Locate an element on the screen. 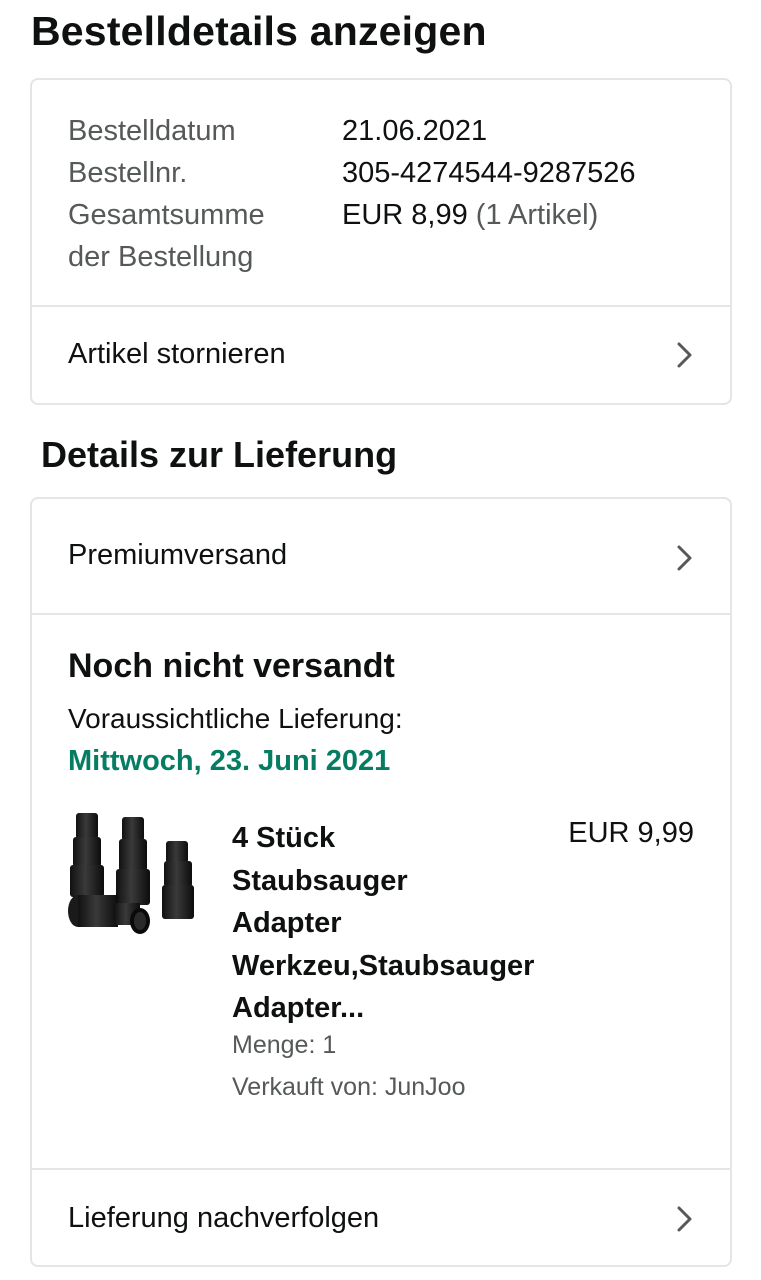  order-number-value: 305-4274544-9287526 is located at coordinates (489, 173).